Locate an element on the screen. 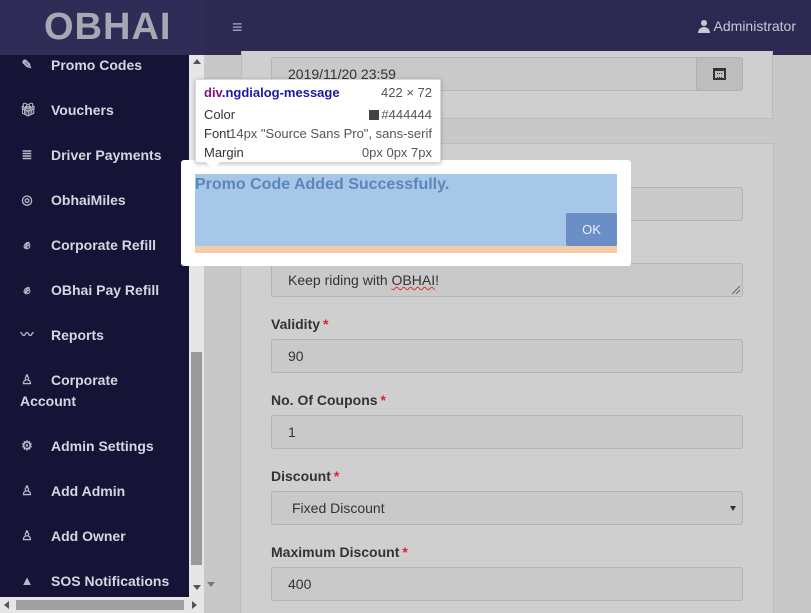 The image size is (811, 613). max-discount-field: 400 is located at coordinates (507, 584).